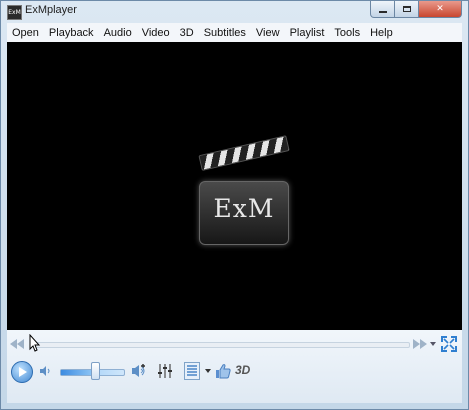 The image size is (469, 410). I want to click on minimize-button, so click(382, 9).